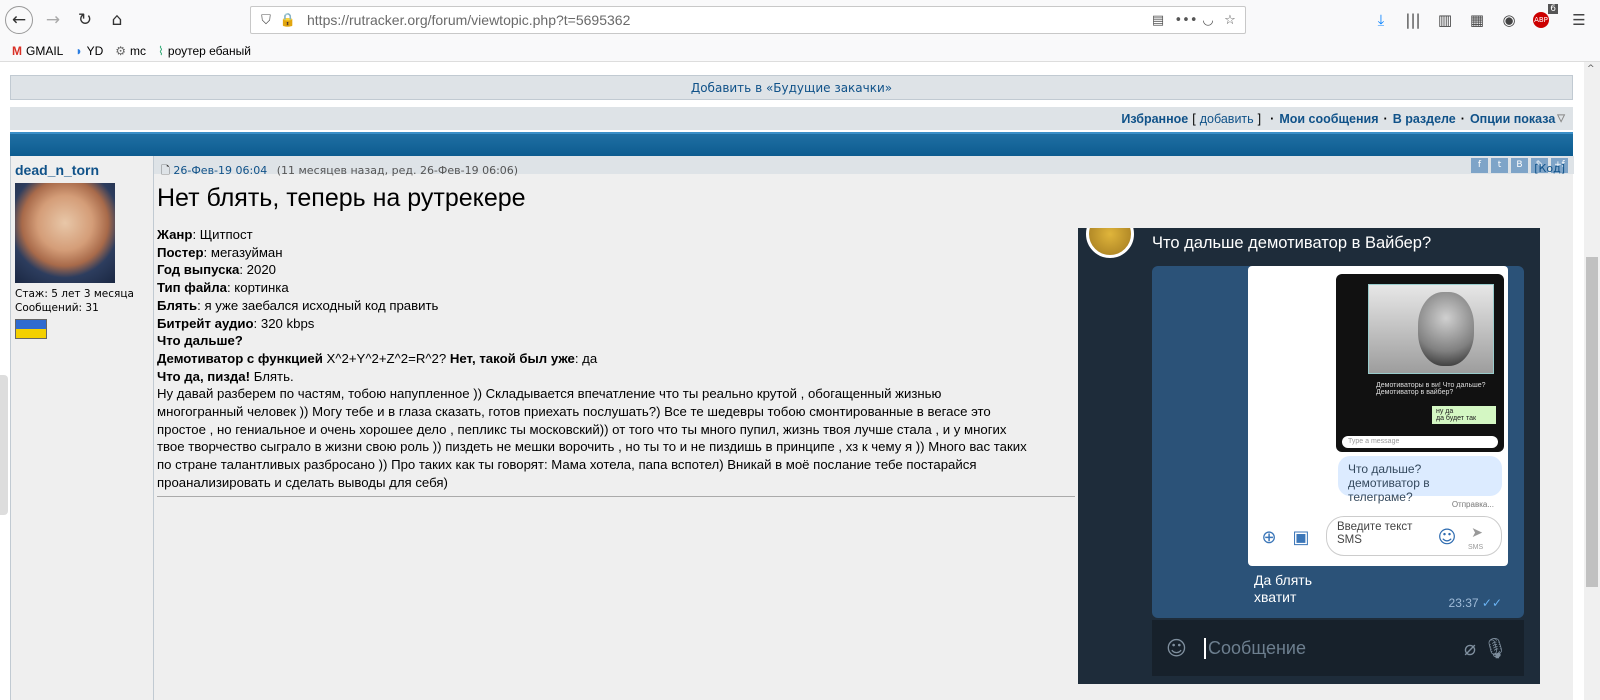  Describe the element at coordinates (1463, 603) in the screenshot. I see `time-value: 23:37` at that location.